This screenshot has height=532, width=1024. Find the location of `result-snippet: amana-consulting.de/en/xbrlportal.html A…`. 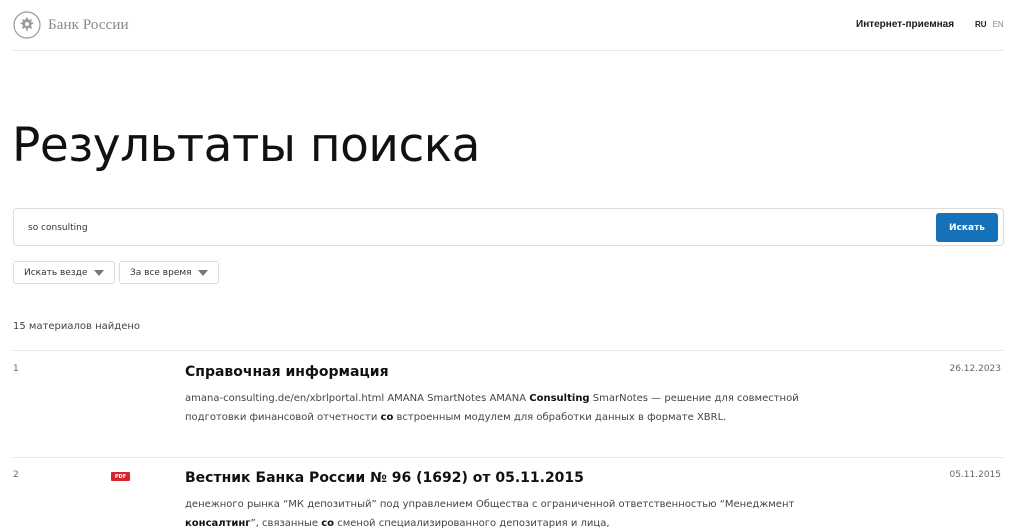

result-snippet: amana-consulting.de/en/xbrlportal.html A… is located at coordinates (500, 408).